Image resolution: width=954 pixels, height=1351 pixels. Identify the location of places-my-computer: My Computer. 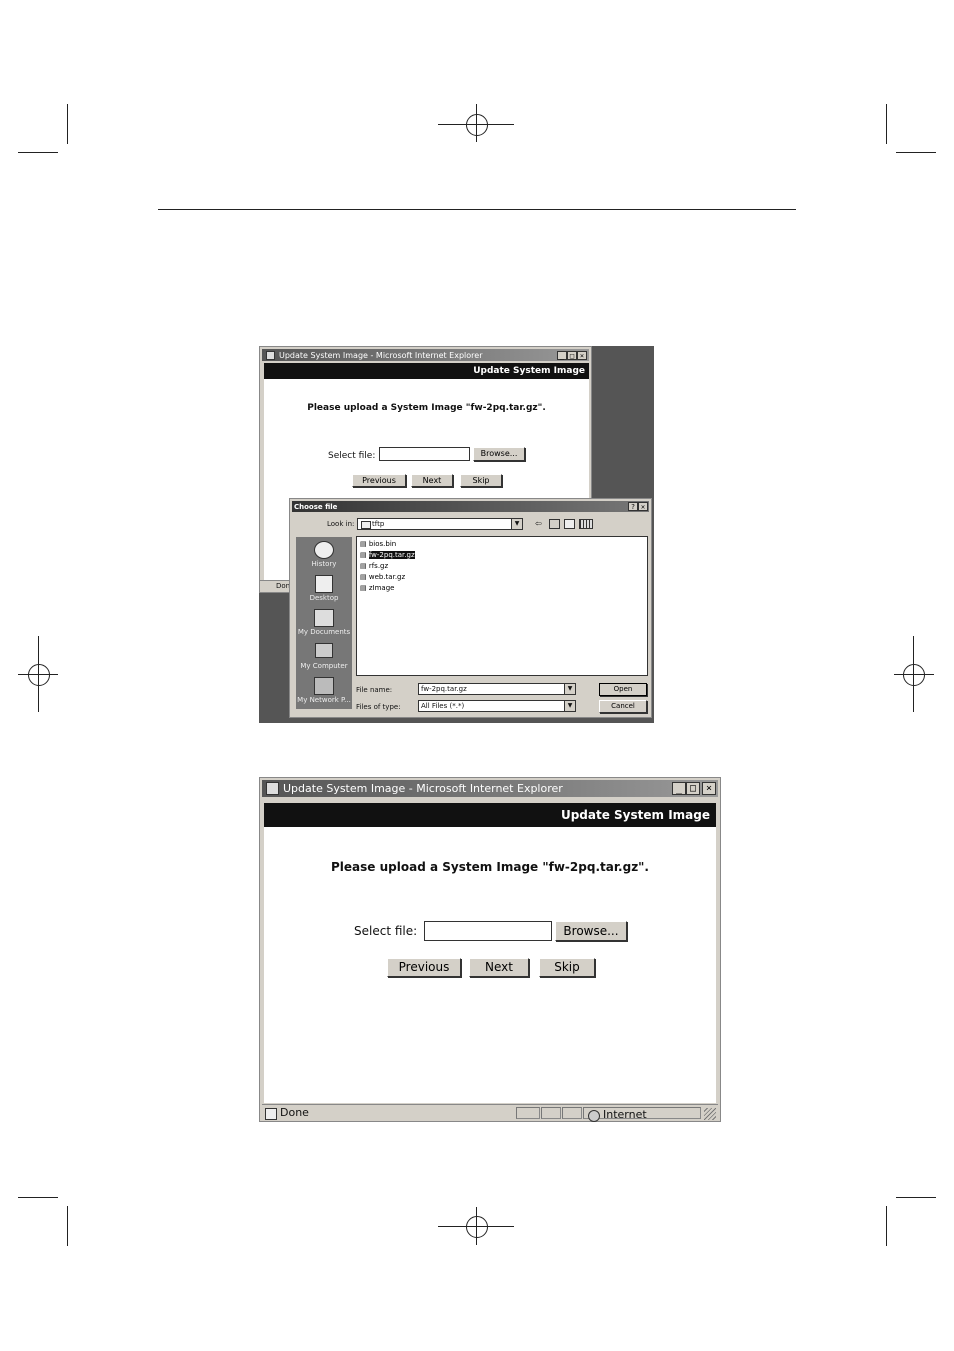
(324, 658).